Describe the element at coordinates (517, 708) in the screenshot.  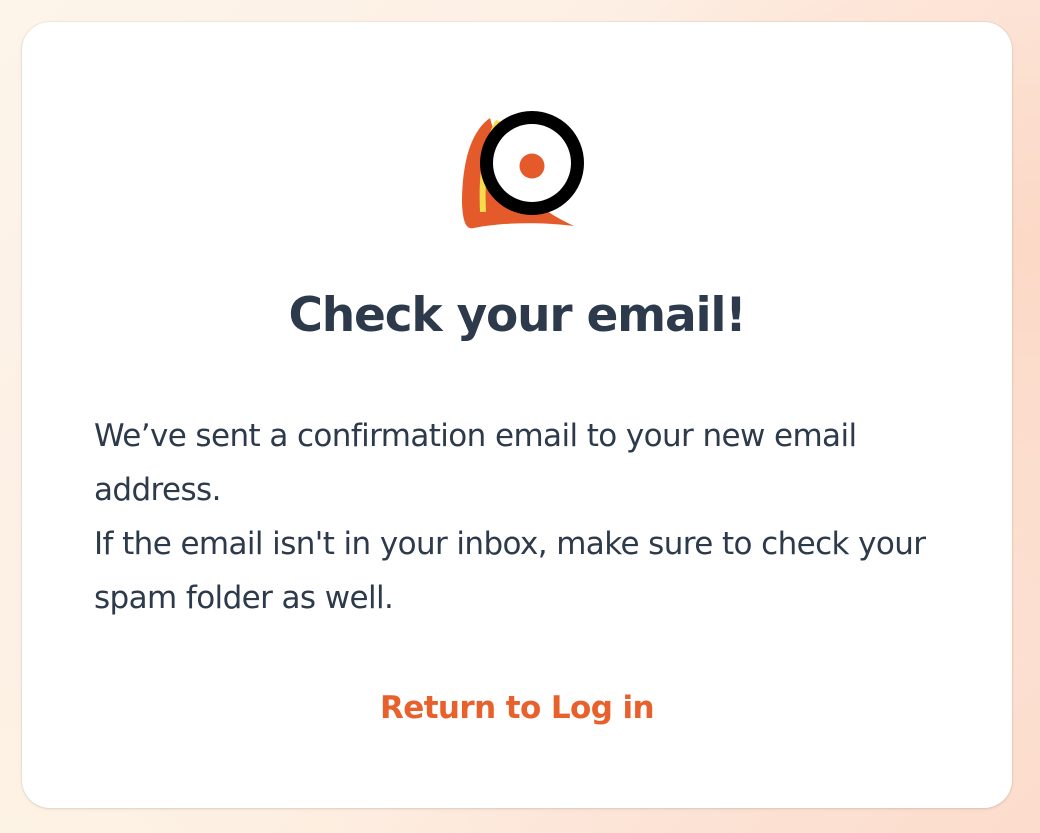
I see `return-to-login-link: Return to Log in` at that location.